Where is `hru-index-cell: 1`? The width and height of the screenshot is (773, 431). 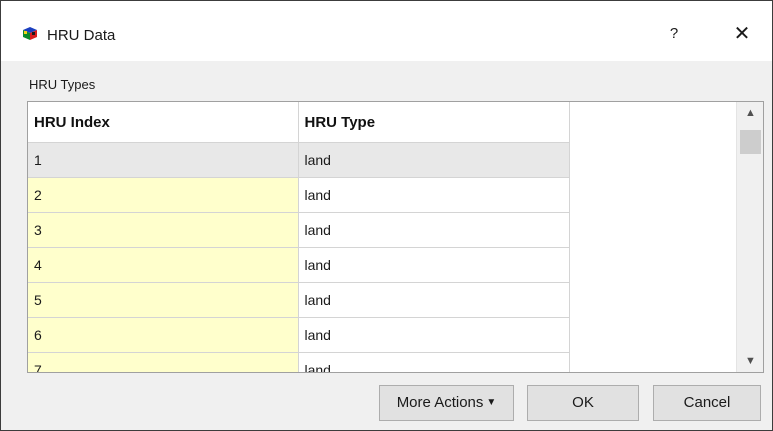
hru-index-cell: 1 is located at coordinates (163, 160).